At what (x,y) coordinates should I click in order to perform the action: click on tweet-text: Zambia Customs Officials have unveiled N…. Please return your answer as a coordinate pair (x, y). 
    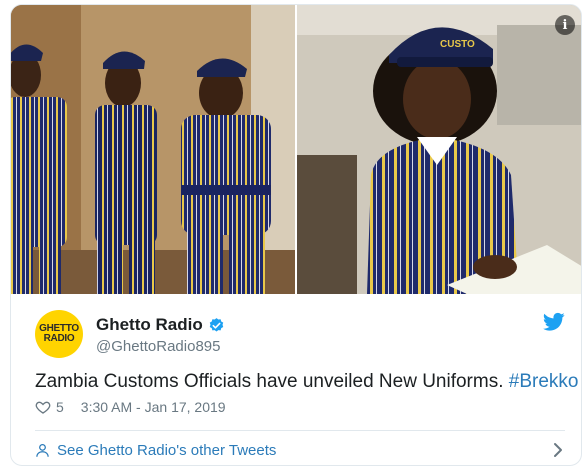
    Looking at the image, I should click on (306, 382).